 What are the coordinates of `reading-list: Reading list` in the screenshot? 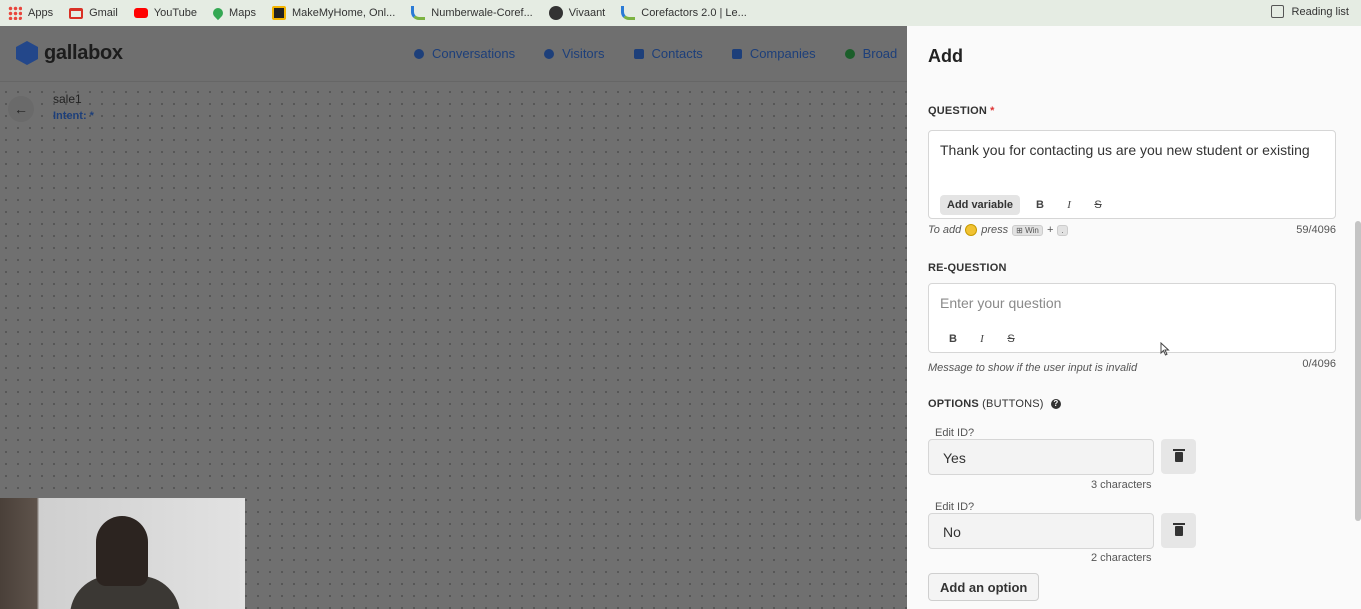 It's located at (1309, 11).